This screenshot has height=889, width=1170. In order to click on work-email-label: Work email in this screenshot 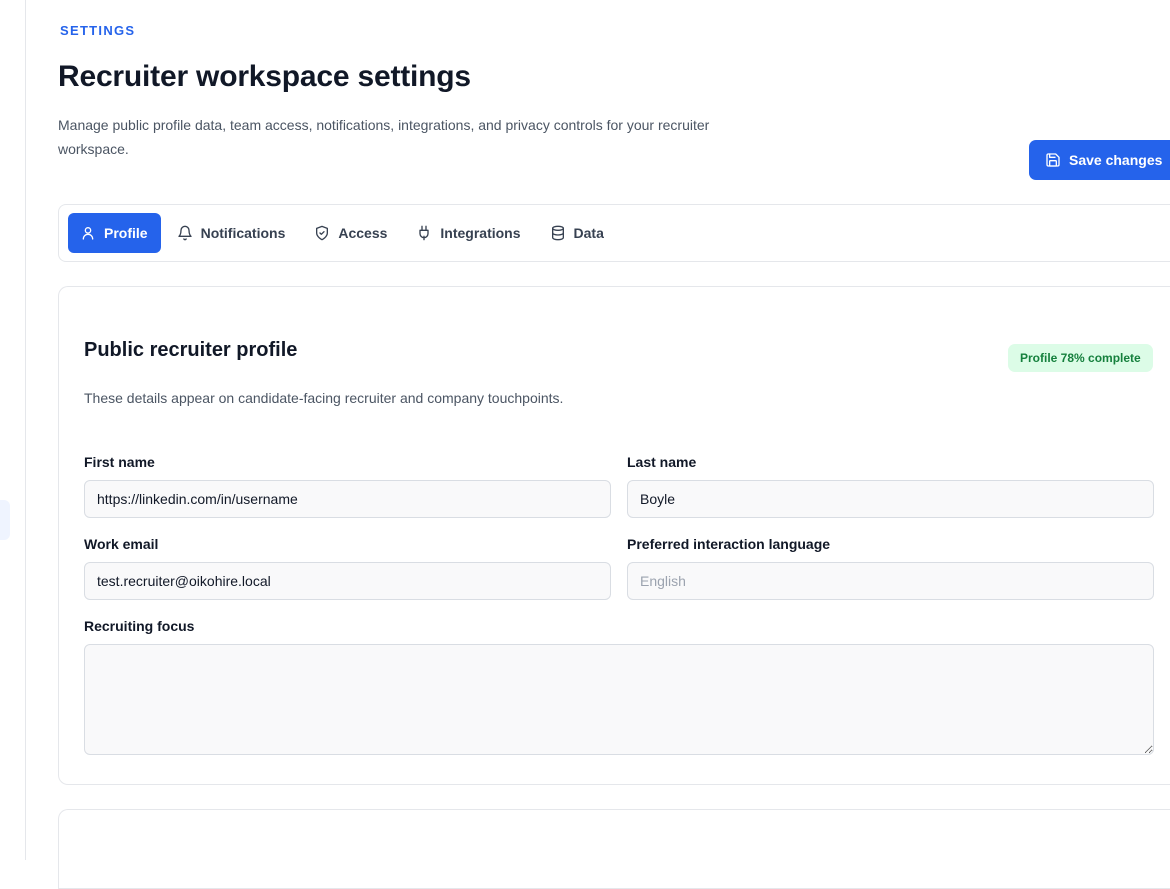, I will do `click(121, 544)`.